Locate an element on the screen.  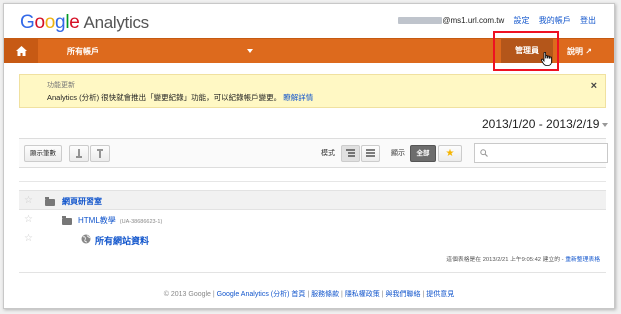
refresh-table-link: 重新整理表格 is located at coordinates (582, 260).